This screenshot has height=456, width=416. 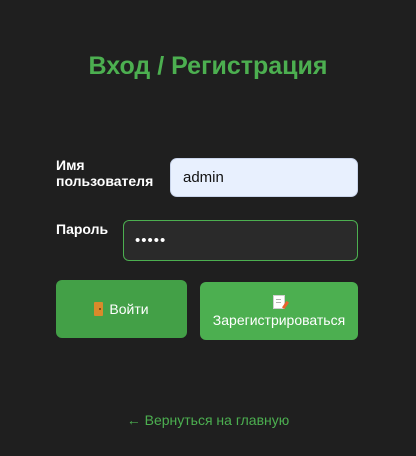 What do you see at coordinates (279, 301) in the screenshot?
I see `memo-icon` at bounding box center [279, 301].